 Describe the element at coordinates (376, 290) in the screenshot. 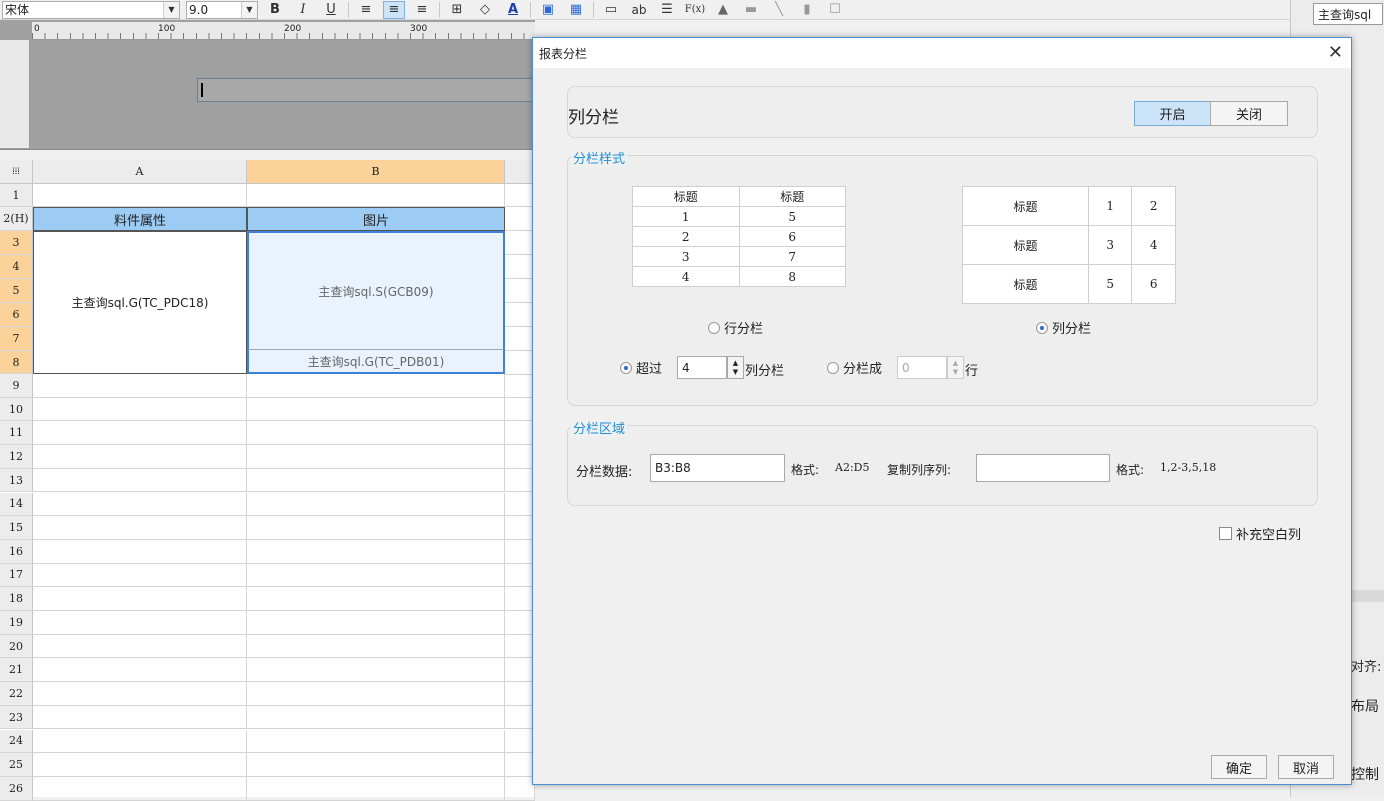

I see `merged-cell-b: 主查询sql.S(GCB09)` at that location.